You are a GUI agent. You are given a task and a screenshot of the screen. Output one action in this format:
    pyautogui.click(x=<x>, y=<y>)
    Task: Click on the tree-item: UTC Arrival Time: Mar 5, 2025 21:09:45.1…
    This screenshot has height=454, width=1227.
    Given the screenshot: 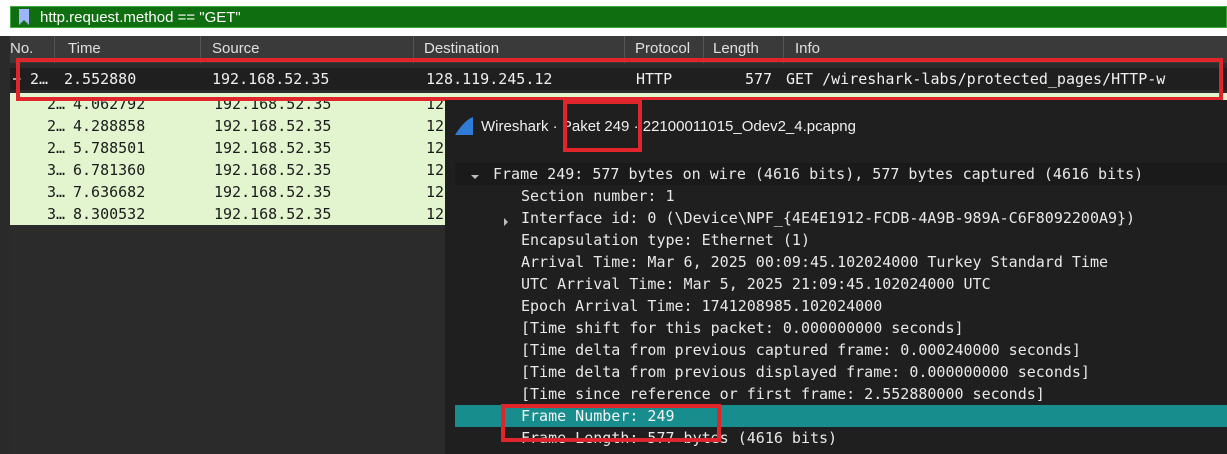 What is the action you would take?
    pyautogui.click(x=841, y=284)
    